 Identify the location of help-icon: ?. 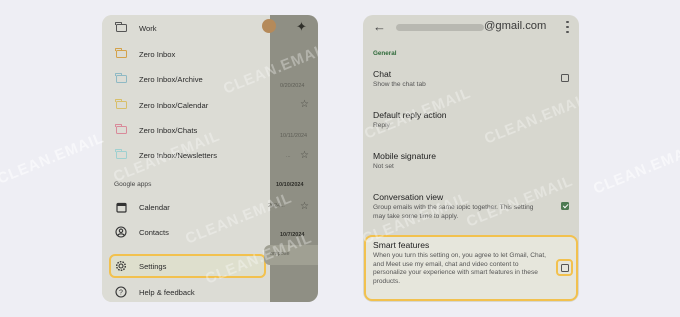
(121, 292).